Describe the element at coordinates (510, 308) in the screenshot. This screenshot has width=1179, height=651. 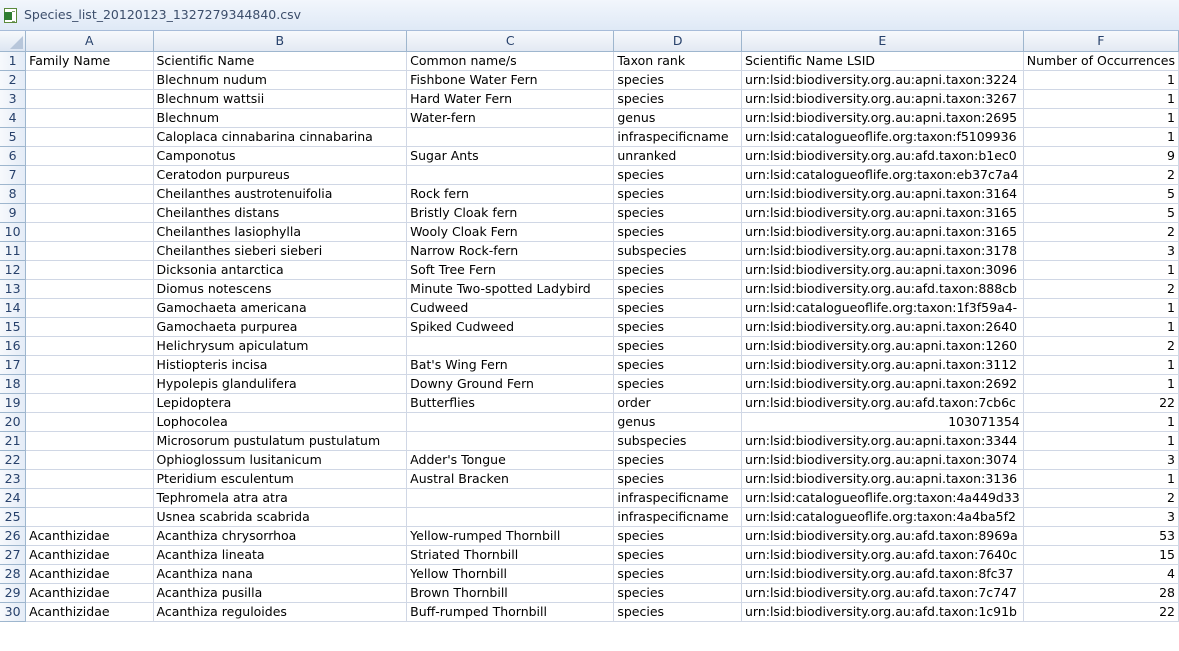
I see `cell-common-name: Cudweed` at that location.